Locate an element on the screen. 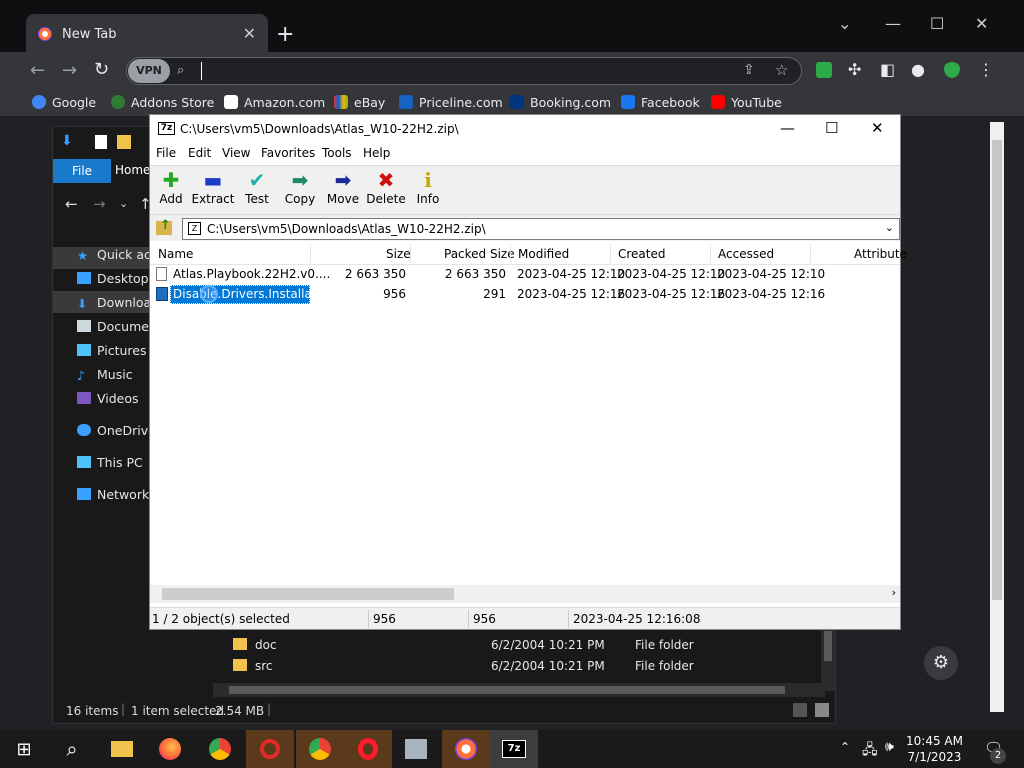  bookmark-ebay: eBay is located at coordinates (359, 102).